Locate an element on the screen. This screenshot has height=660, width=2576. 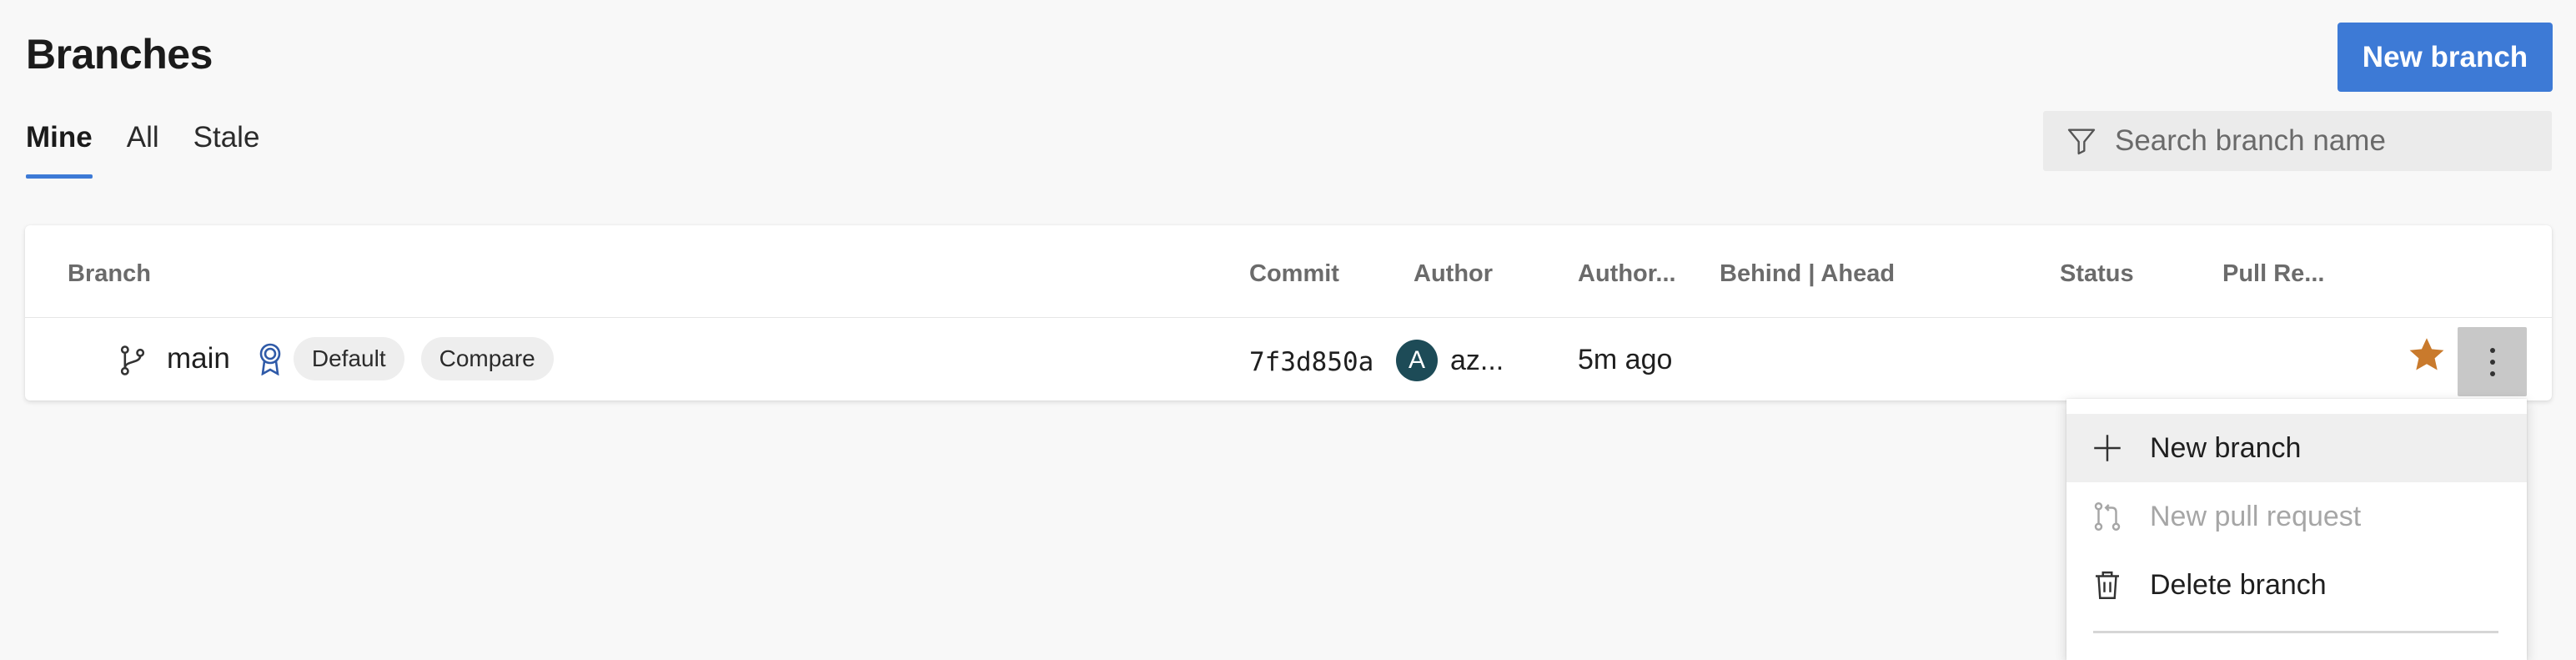
column-header-status: Status is located at coordinates (2097, 274).